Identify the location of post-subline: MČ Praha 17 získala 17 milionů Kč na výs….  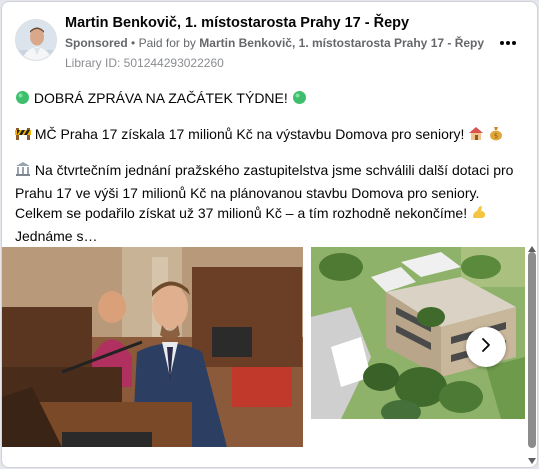
(249, 134).